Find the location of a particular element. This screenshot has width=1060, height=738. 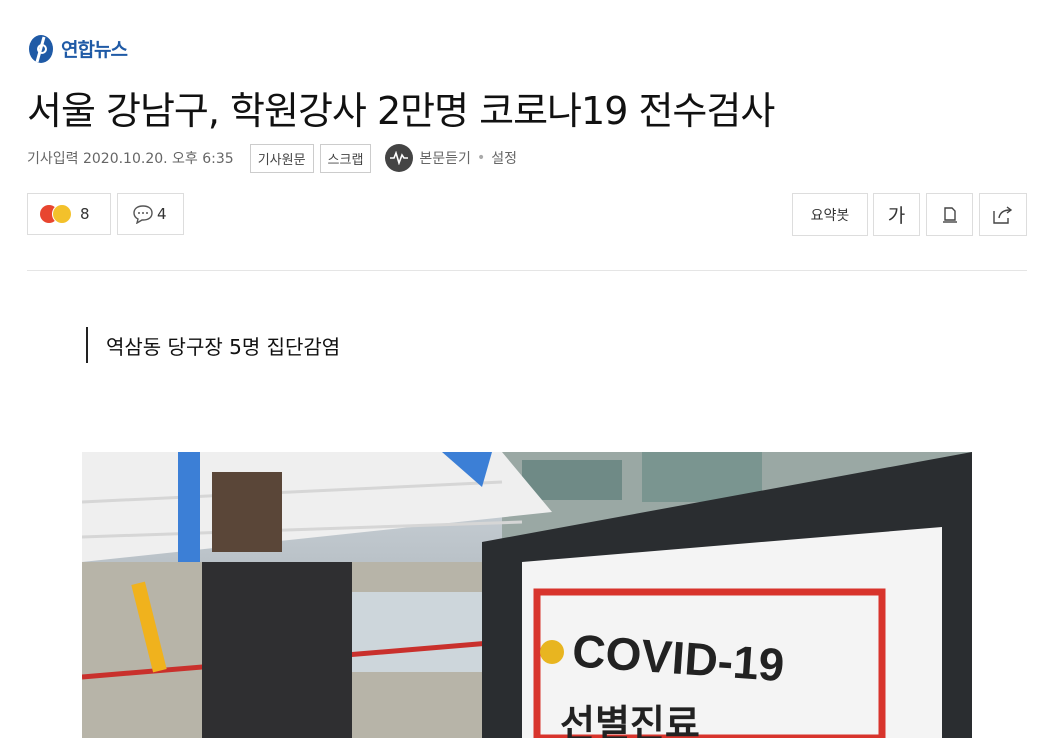

share-button is located at coordinates (1003, 214).